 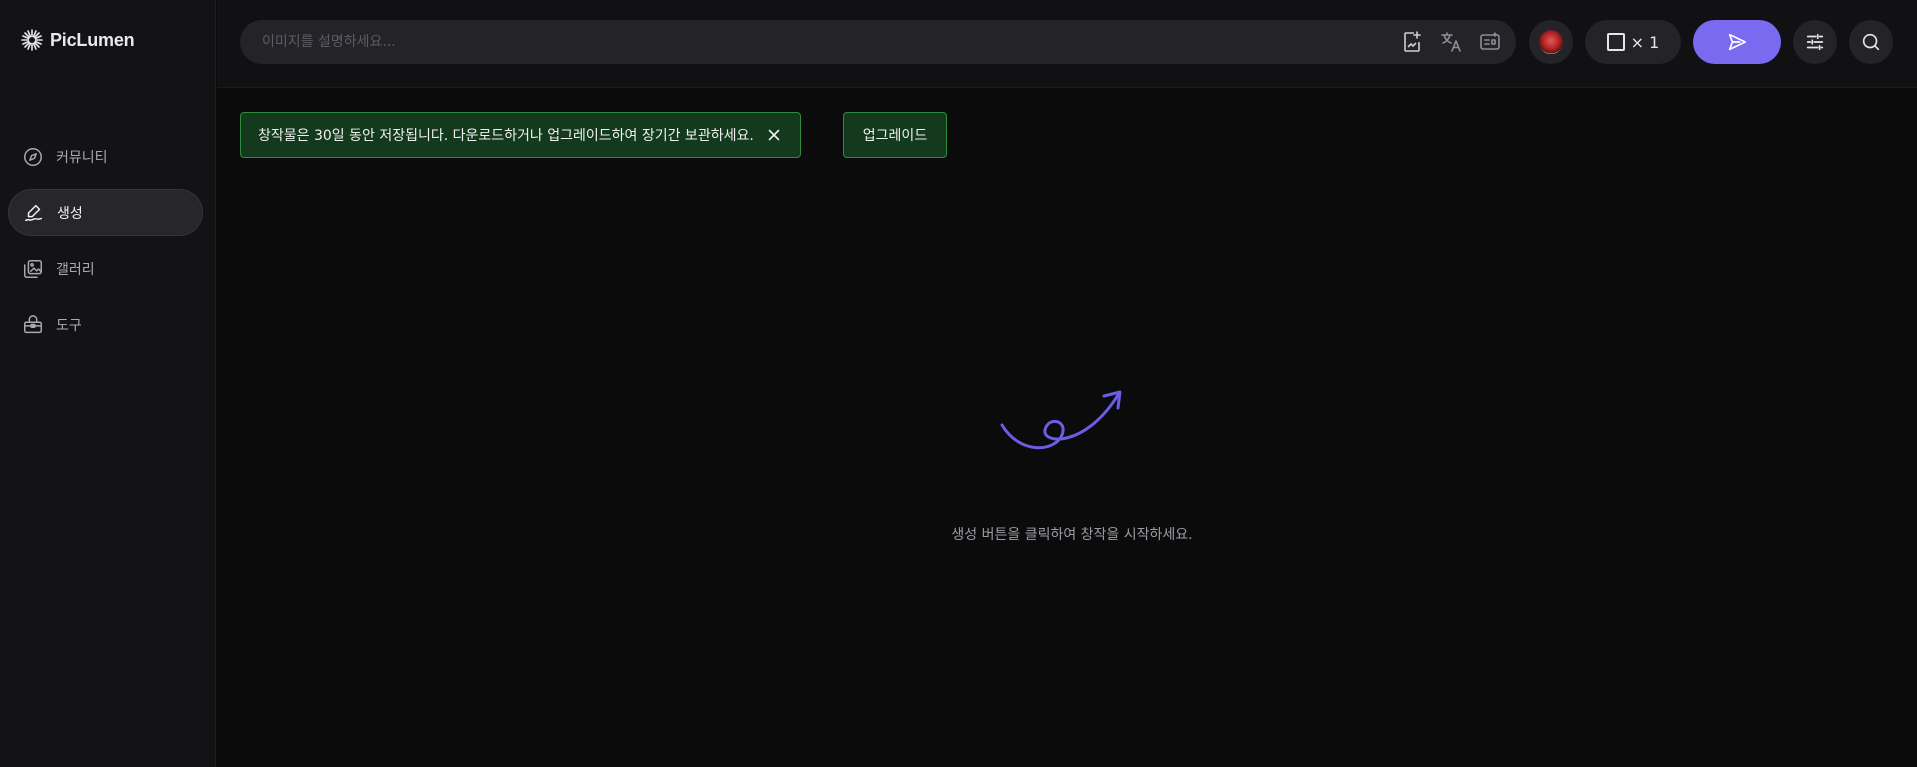 What do you see at coordinates (75, 269) in the screenshot?
I see `sidebar-item-label: 갤러리` at bounding box center [75, 269].